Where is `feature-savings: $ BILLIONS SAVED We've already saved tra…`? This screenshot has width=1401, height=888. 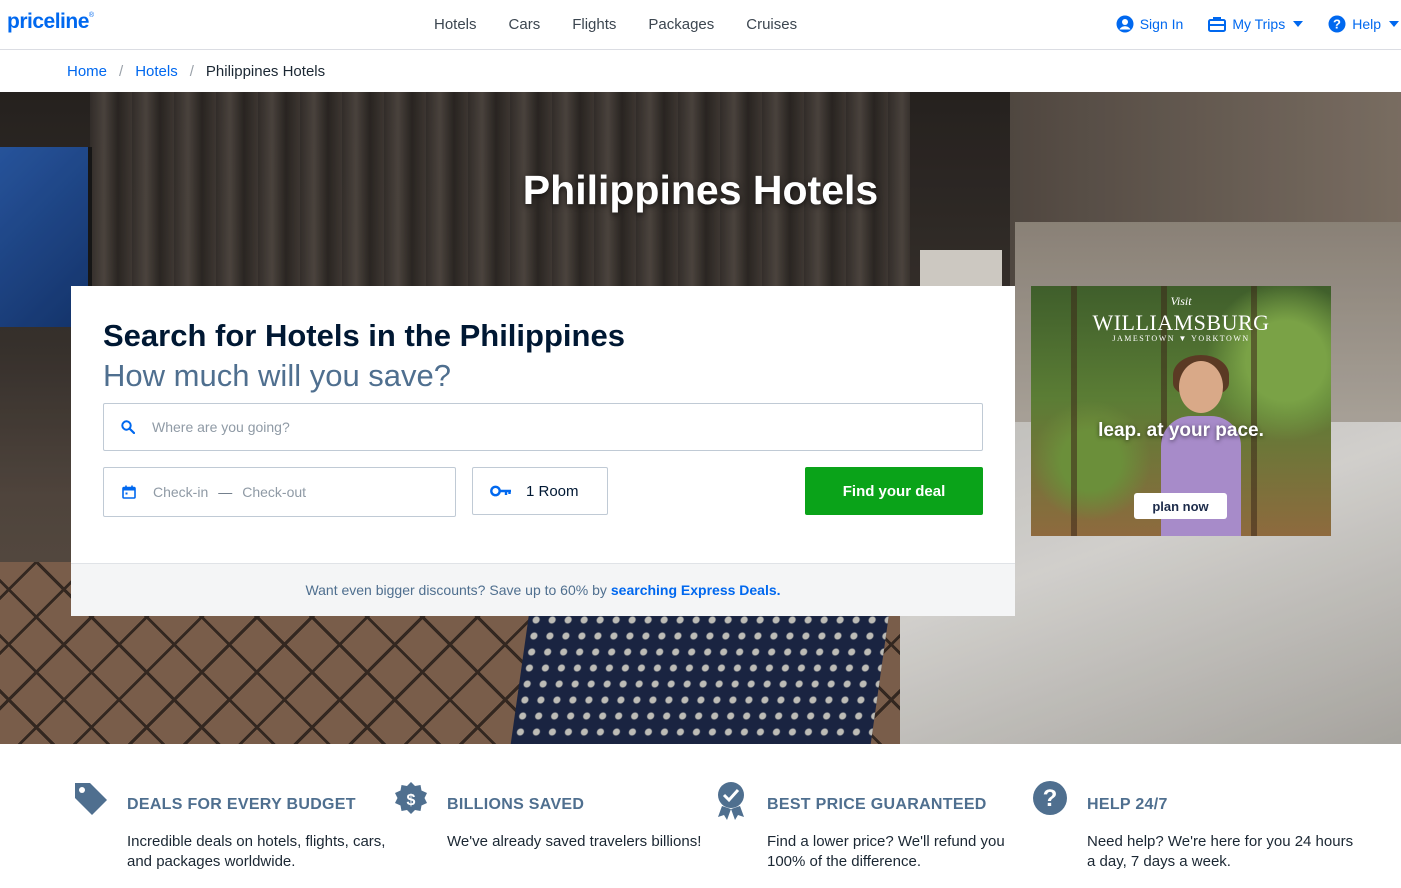 feature-savings: $ BILLIONS SAVED We've already saved tra… is located at coordinates (556, 815).